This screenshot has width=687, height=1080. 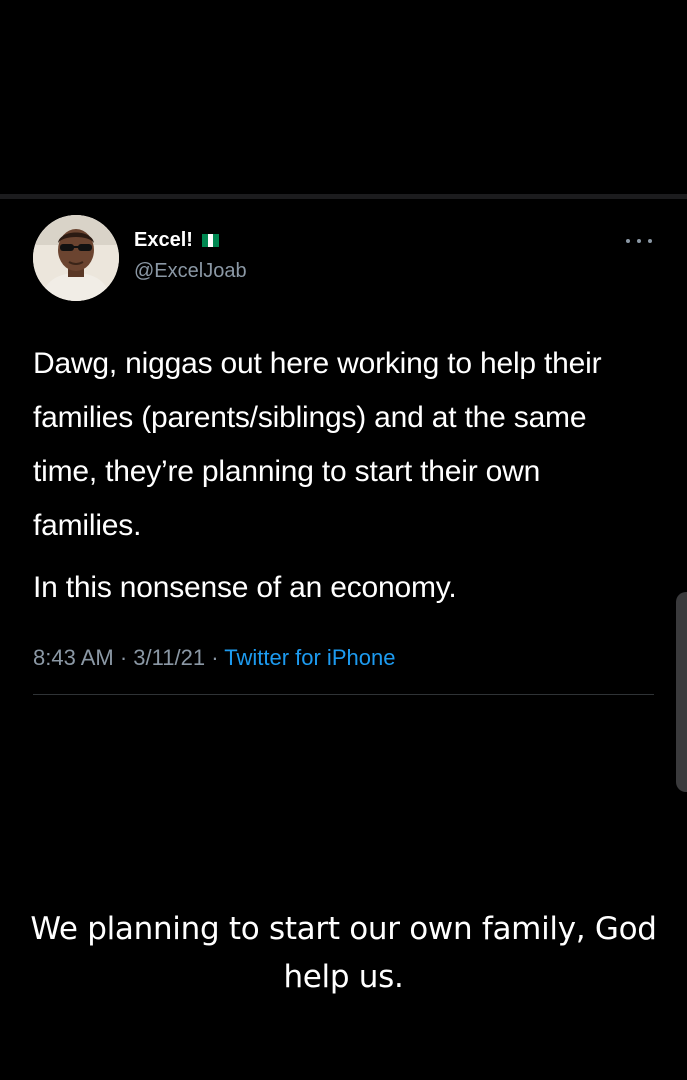 I want to click on scroll-handle, so click(x=681, y=692).